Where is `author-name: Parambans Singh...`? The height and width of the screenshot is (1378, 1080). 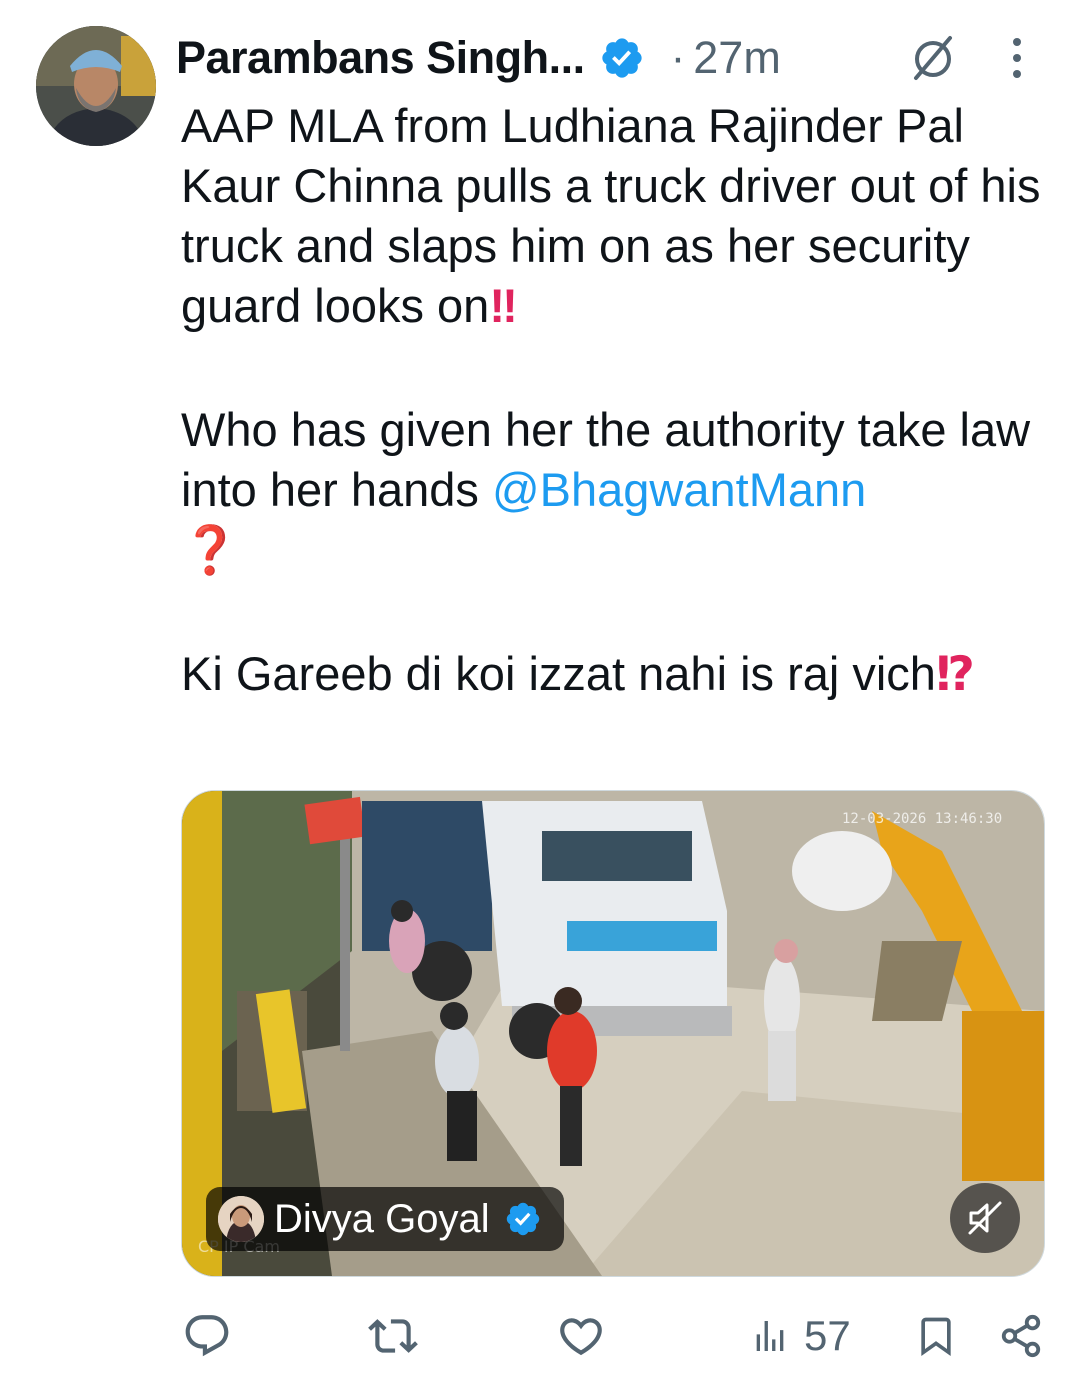 author-name: Parambans Singh... is located at coordinates (380, 58).